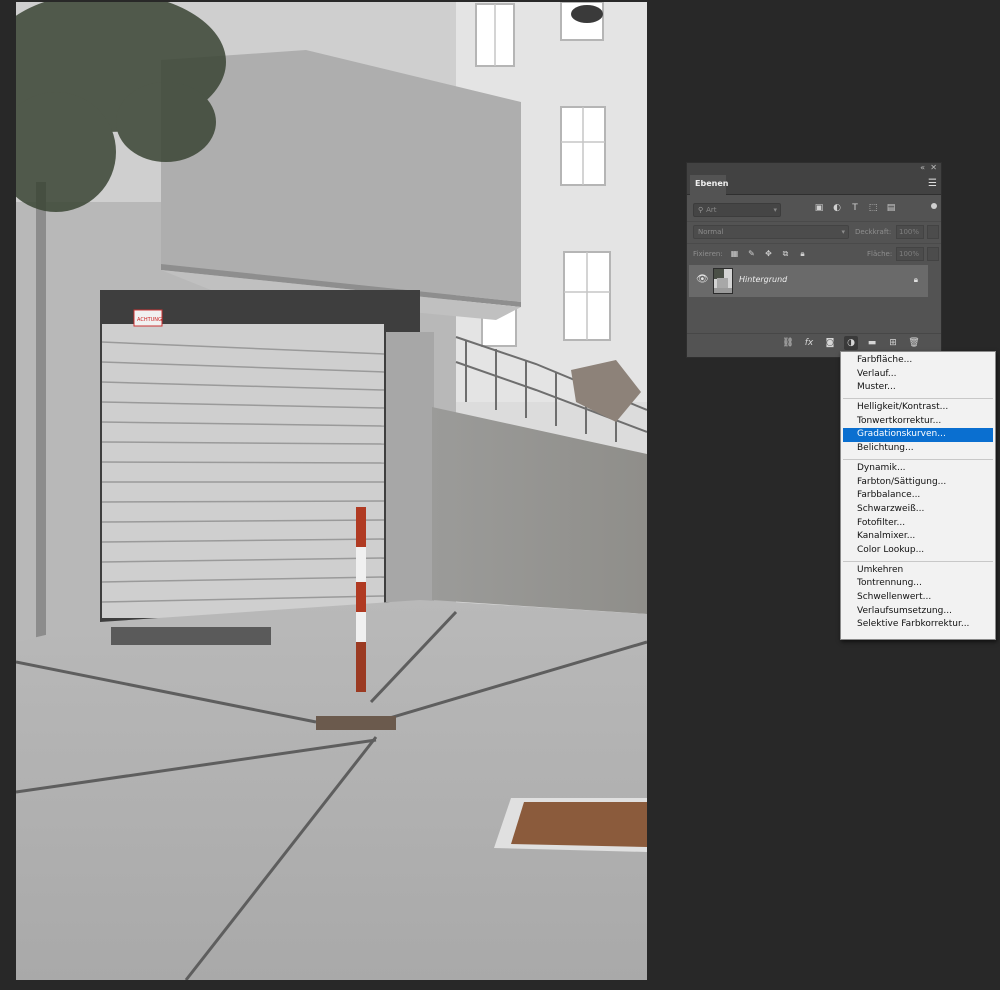  I want to click on lock-row: Fixieren: ▦ ✎ ✥ ⧉ 🔒︎ Fläche: 100%, so click(814, 253).